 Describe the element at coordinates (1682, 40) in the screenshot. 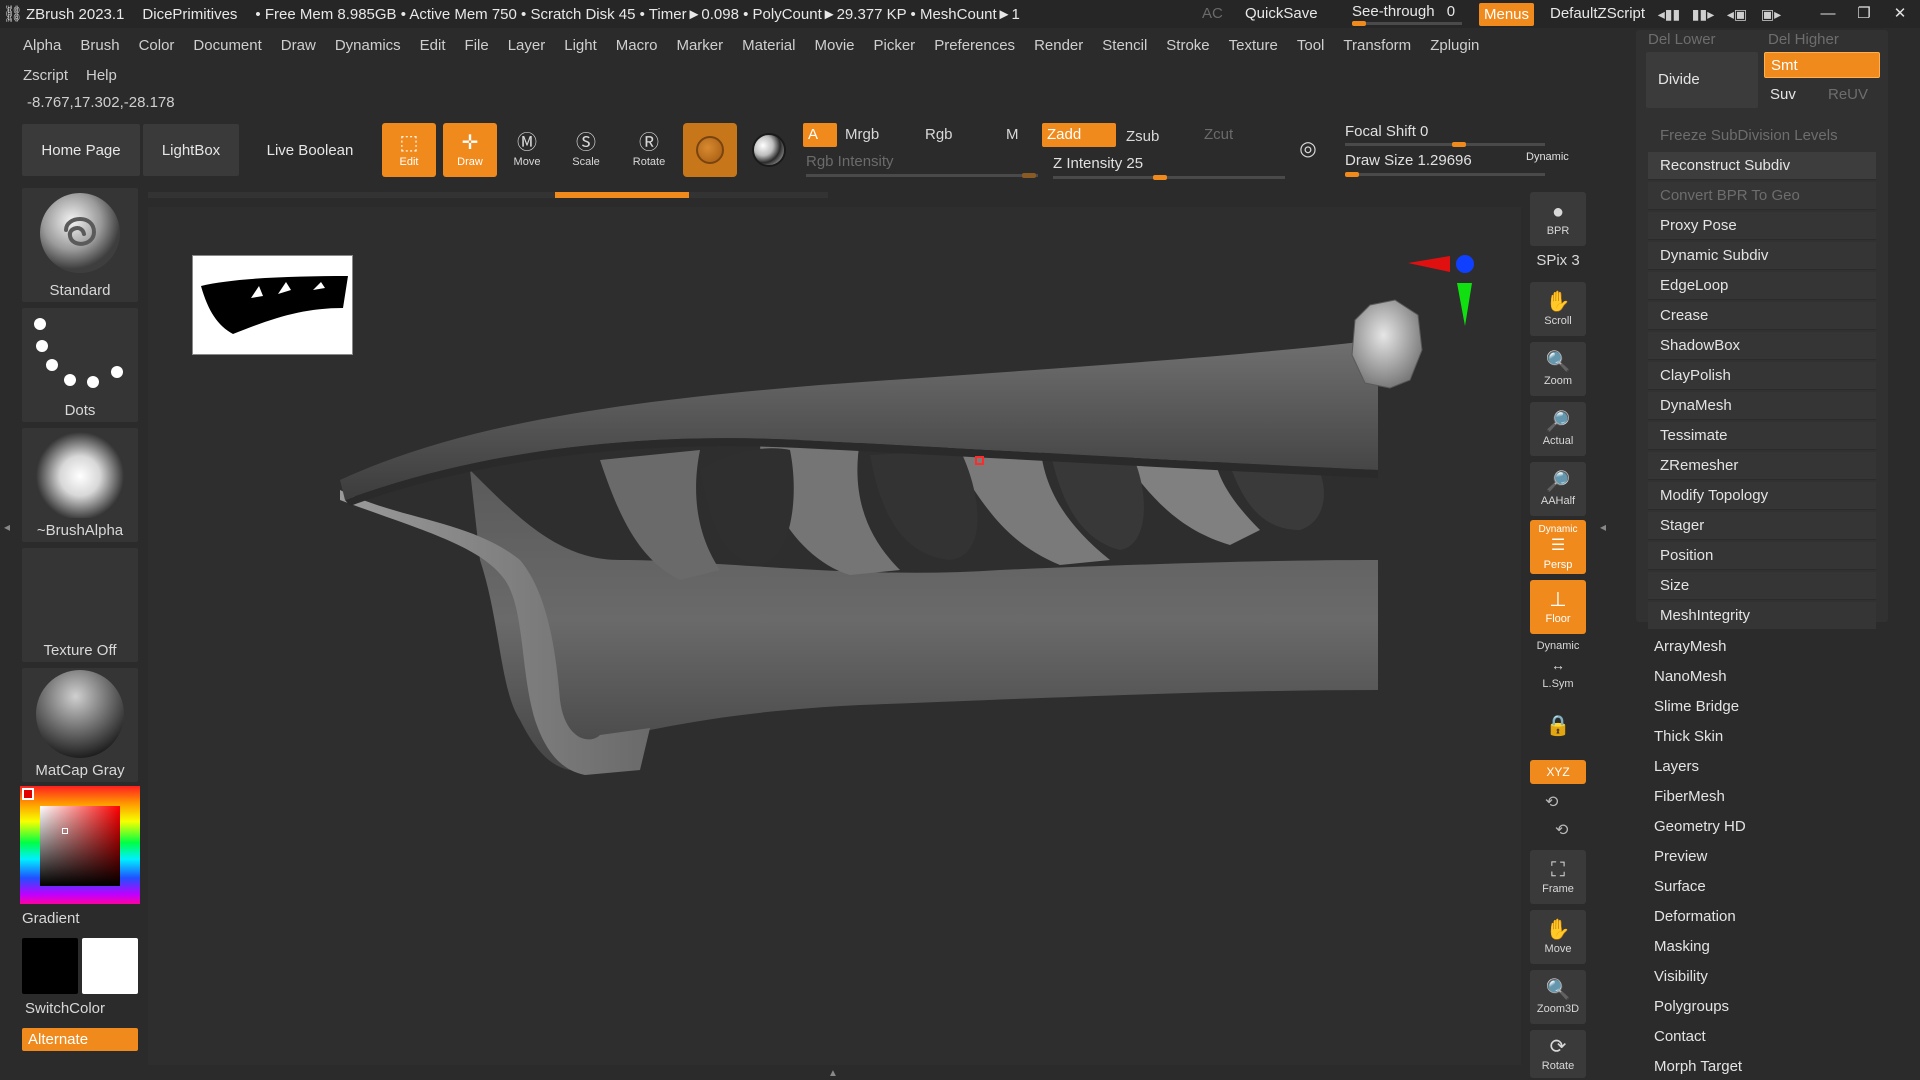

I see `del-lower-button: Del Lower` at that location.